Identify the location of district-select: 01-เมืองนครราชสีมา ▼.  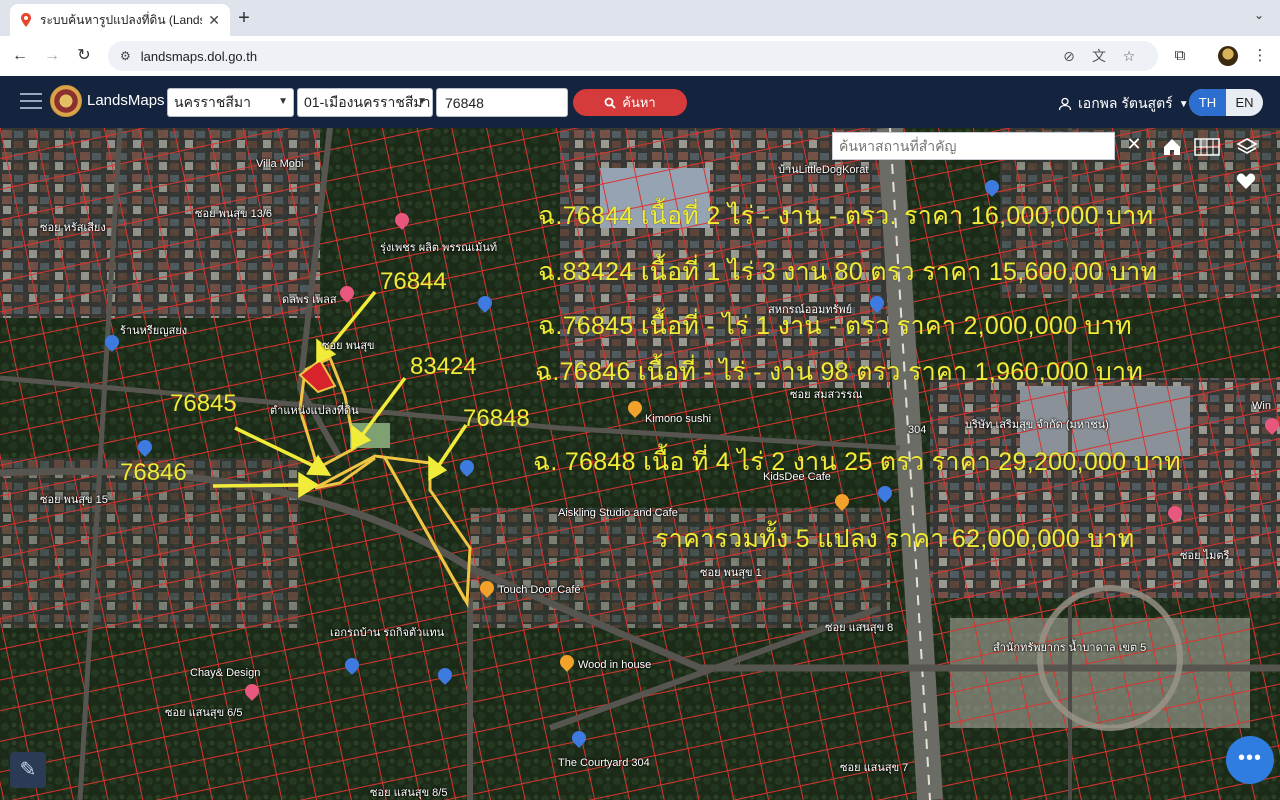
(365, 102).